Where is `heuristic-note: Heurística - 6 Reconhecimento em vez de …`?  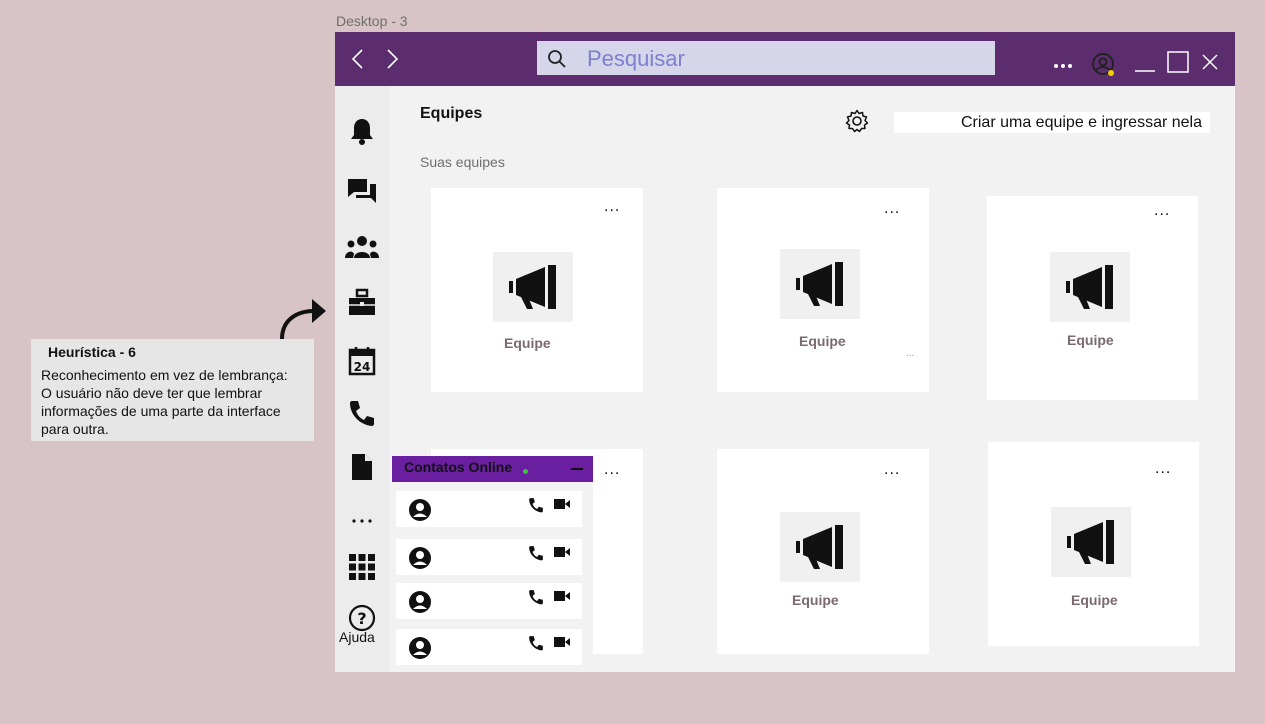
heuristic-note: Heurística - 6 Reconhecimento em vez de … is located at coordinates (172, 390).